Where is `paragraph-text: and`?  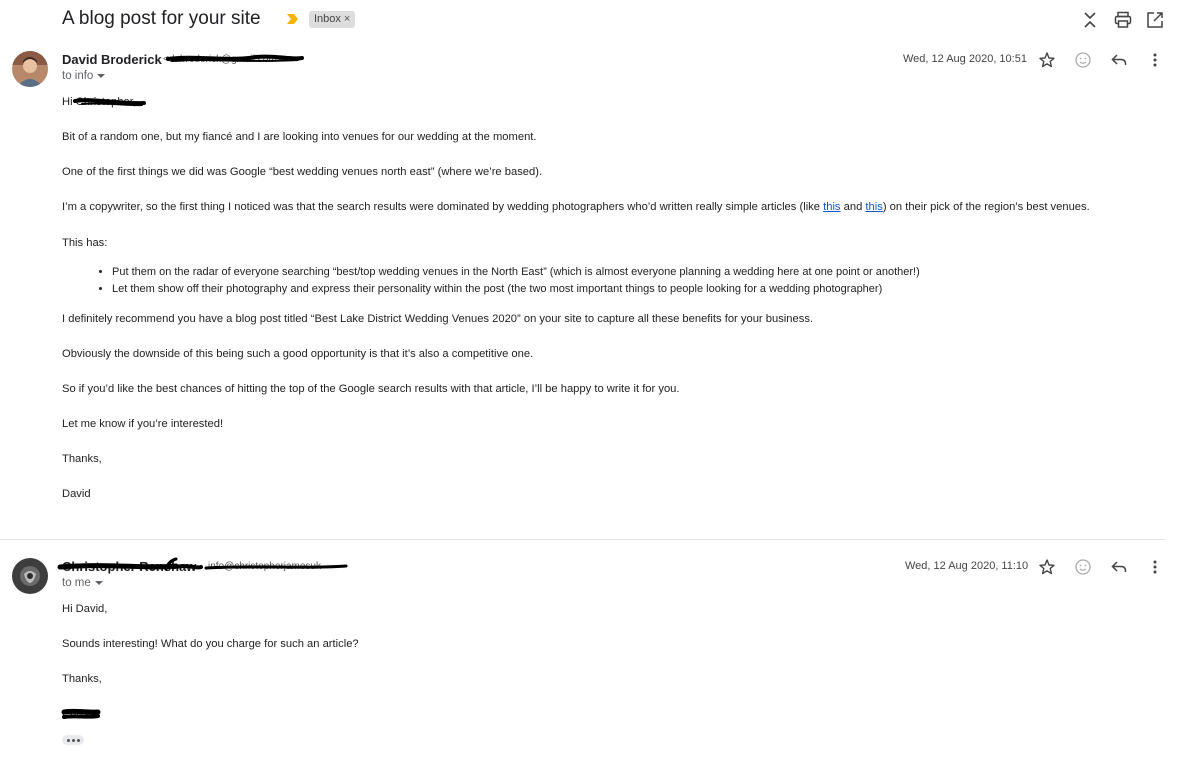
paragraph-text: and is located at coordinates (853, 207).